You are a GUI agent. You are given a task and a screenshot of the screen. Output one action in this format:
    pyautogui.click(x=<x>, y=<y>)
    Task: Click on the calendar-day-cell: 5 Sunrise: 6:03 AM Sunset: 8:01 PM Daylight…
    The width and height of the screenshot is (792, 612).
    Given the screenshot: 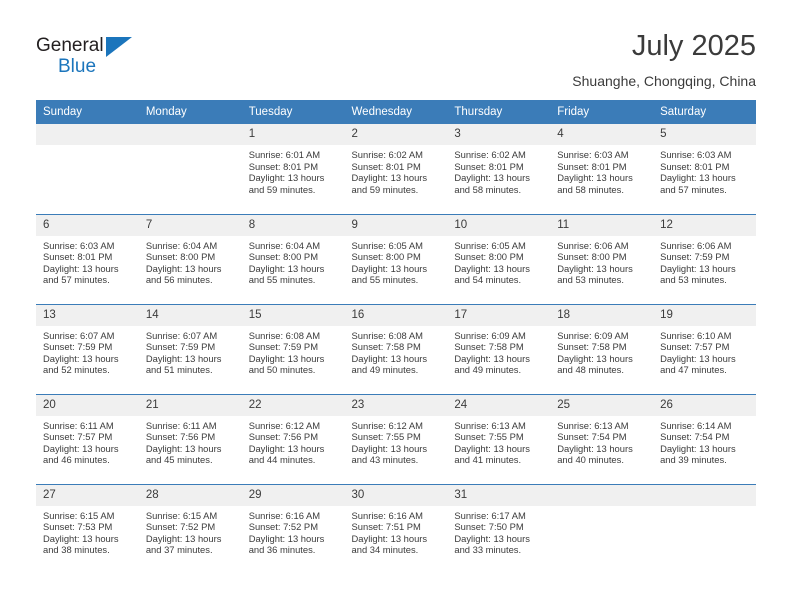 What is the action you would take?
    pyautogui.click(x=704, y=169)
    